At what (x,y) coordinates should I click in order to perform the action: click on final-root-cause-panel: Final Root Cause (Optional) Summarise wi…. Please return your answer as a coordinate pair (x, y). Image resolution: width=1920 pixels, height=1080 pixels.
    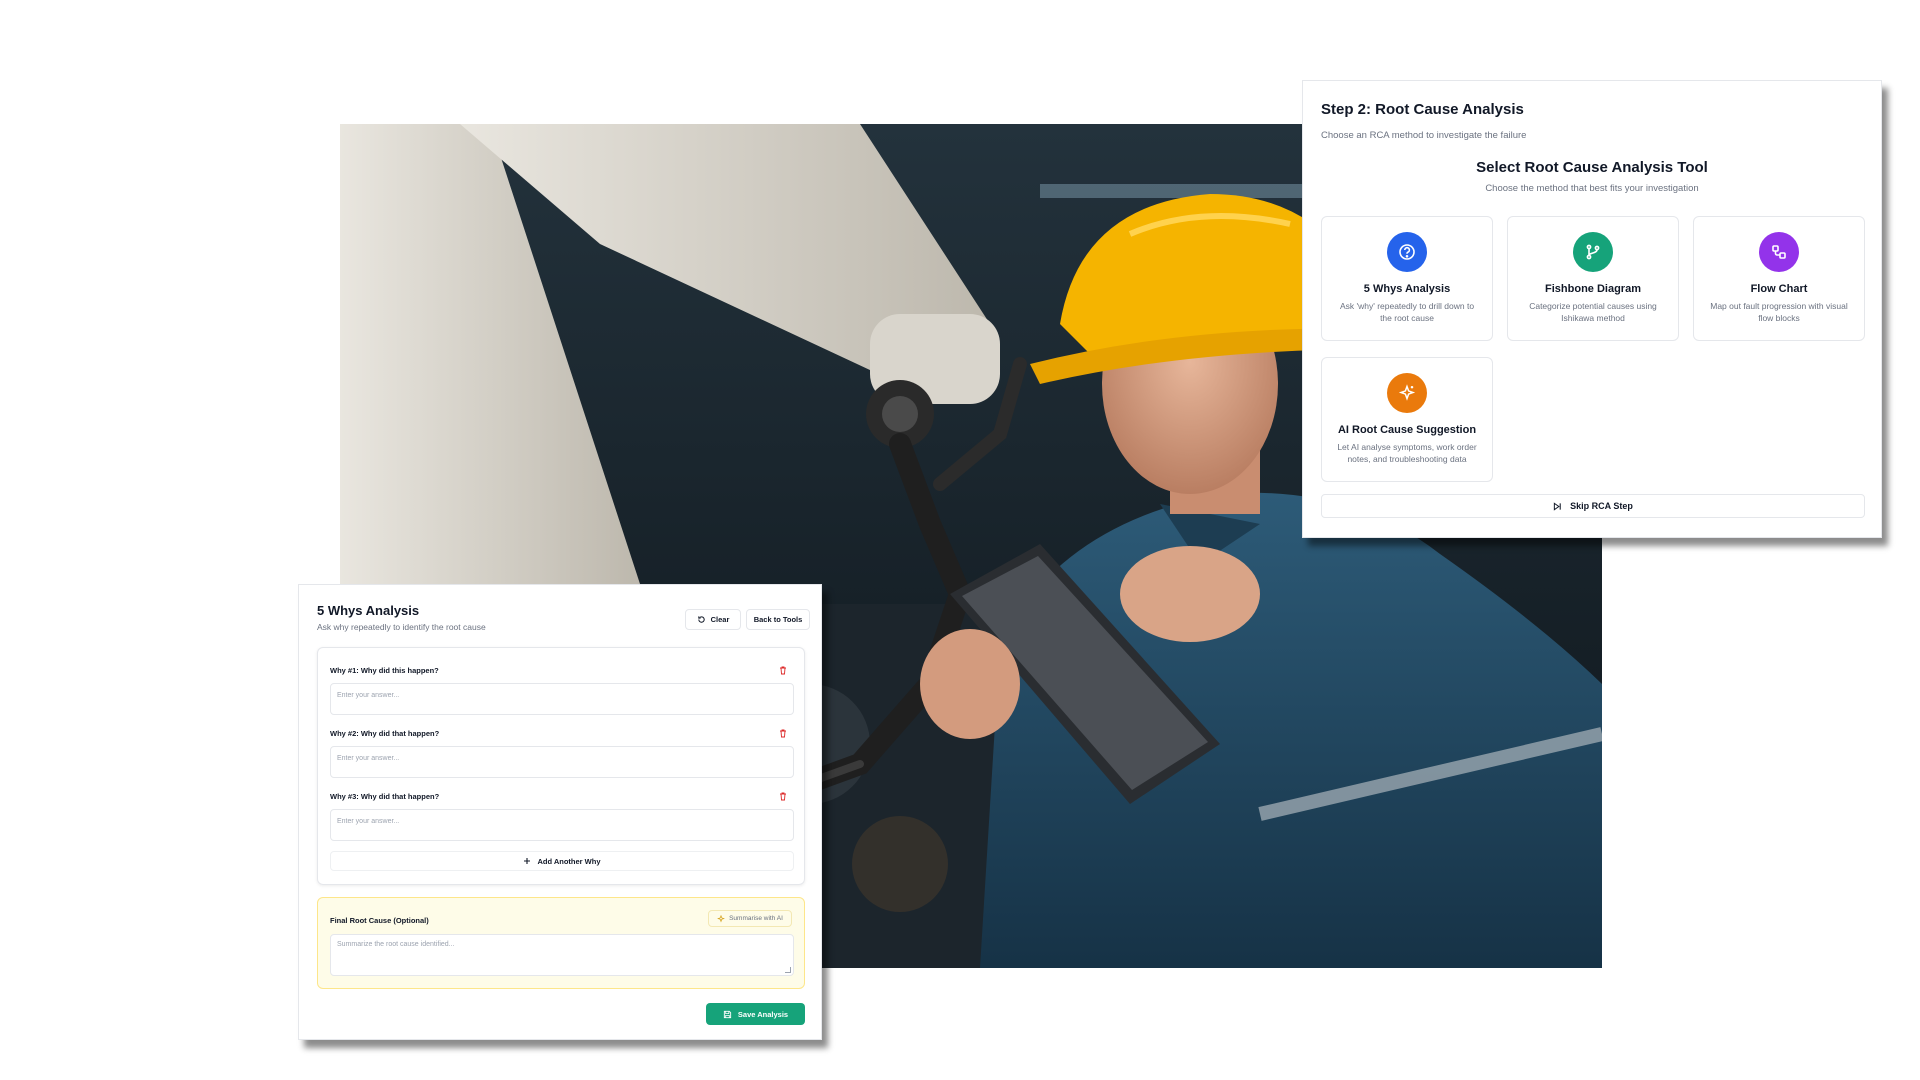
    Looking at the image, I should click on (561, 943).